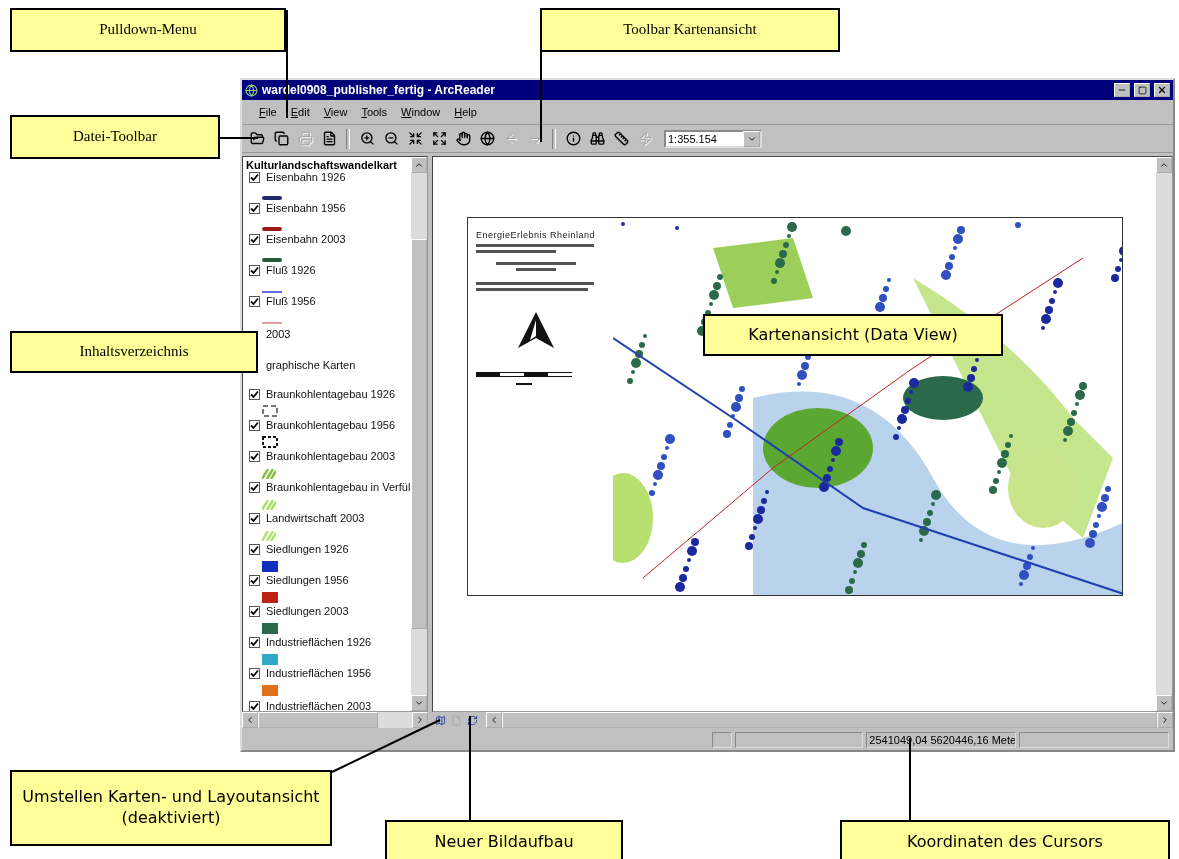 This screenshot has height=859, width=1179. I want to click on group-heading: graphische Karten, so click(310, 365).